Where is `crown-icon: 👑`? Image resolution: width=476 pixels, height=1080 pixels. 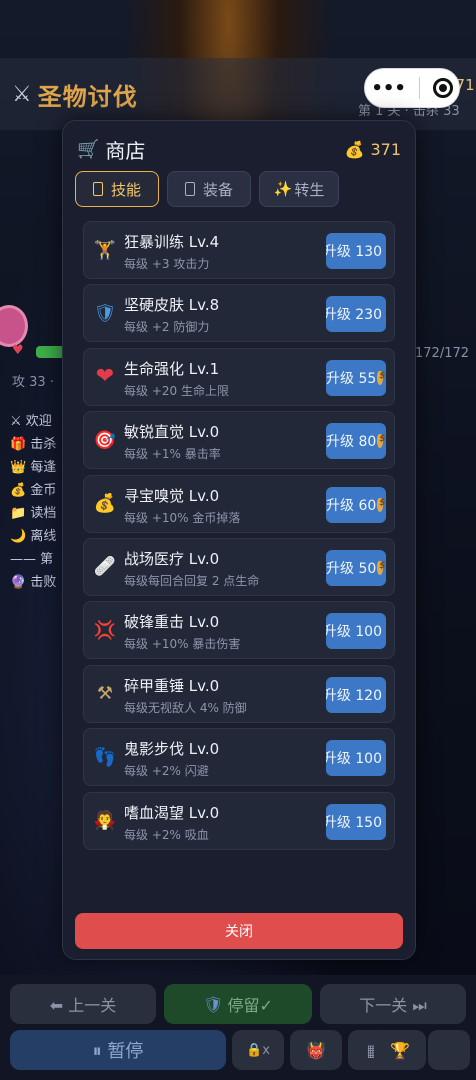 crown-icon: 👑 is located at coordinates (18, 467).